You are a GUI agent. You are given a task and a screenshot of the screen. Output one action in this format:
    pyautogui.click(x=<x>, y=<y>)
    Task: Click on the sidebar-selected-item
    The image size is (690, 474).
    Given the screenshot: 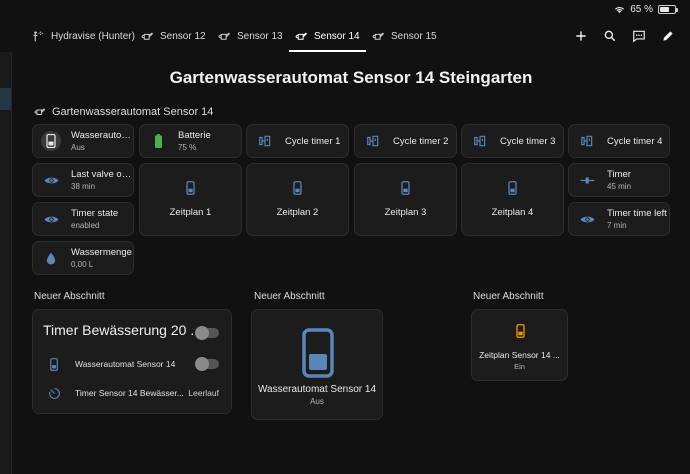 What is the action you would take?
    pyautogui.click(x=5, y=99)
    